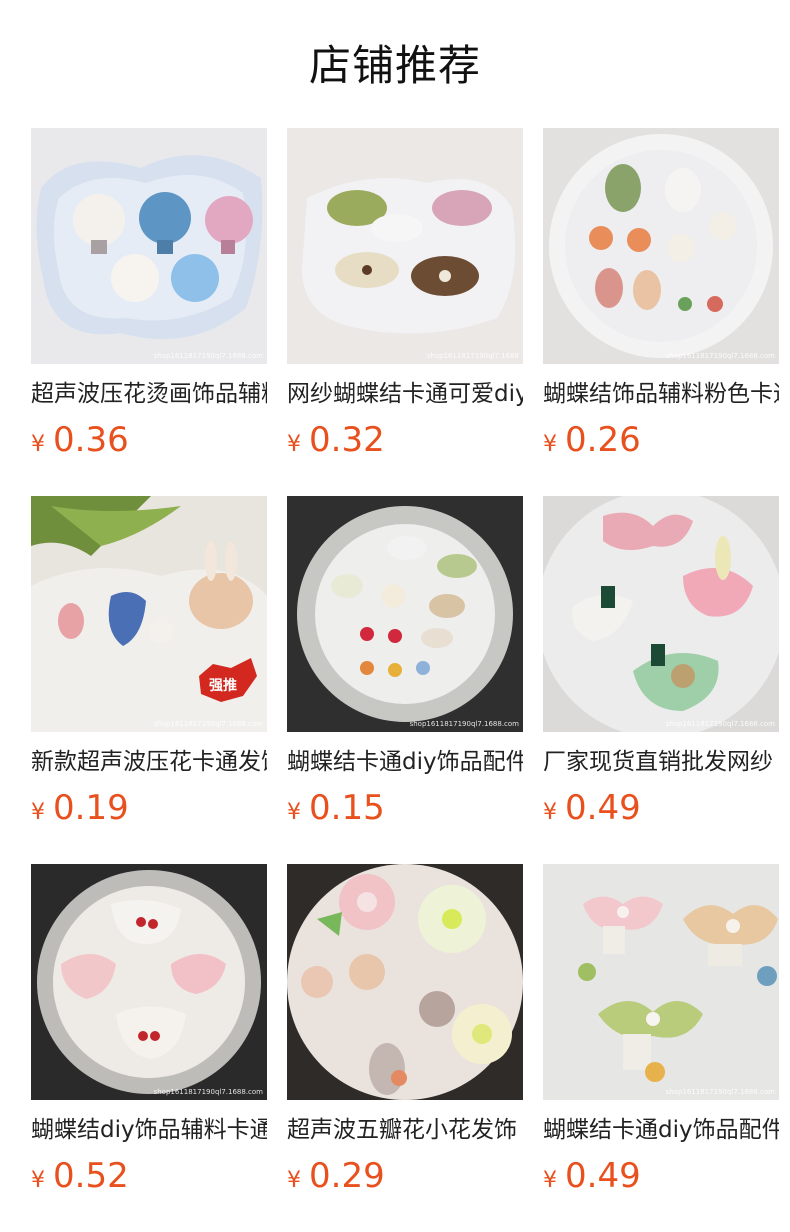 Image resolution: width=790 pixels, height=1232 pixels. What do you see at coordinates (149, 394) in the screenshot?
I see `product-name: 超声波压花烫画饰品辅料` at bounding box center [149, 394].